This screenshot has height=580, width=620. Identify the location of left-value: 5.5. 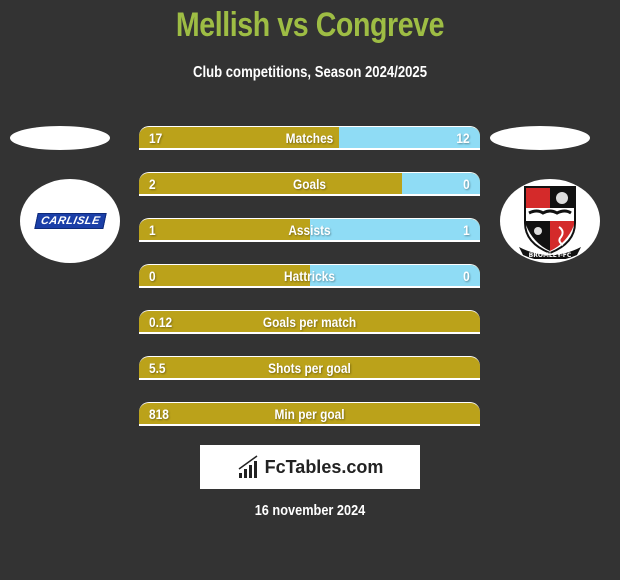
(157, 368).